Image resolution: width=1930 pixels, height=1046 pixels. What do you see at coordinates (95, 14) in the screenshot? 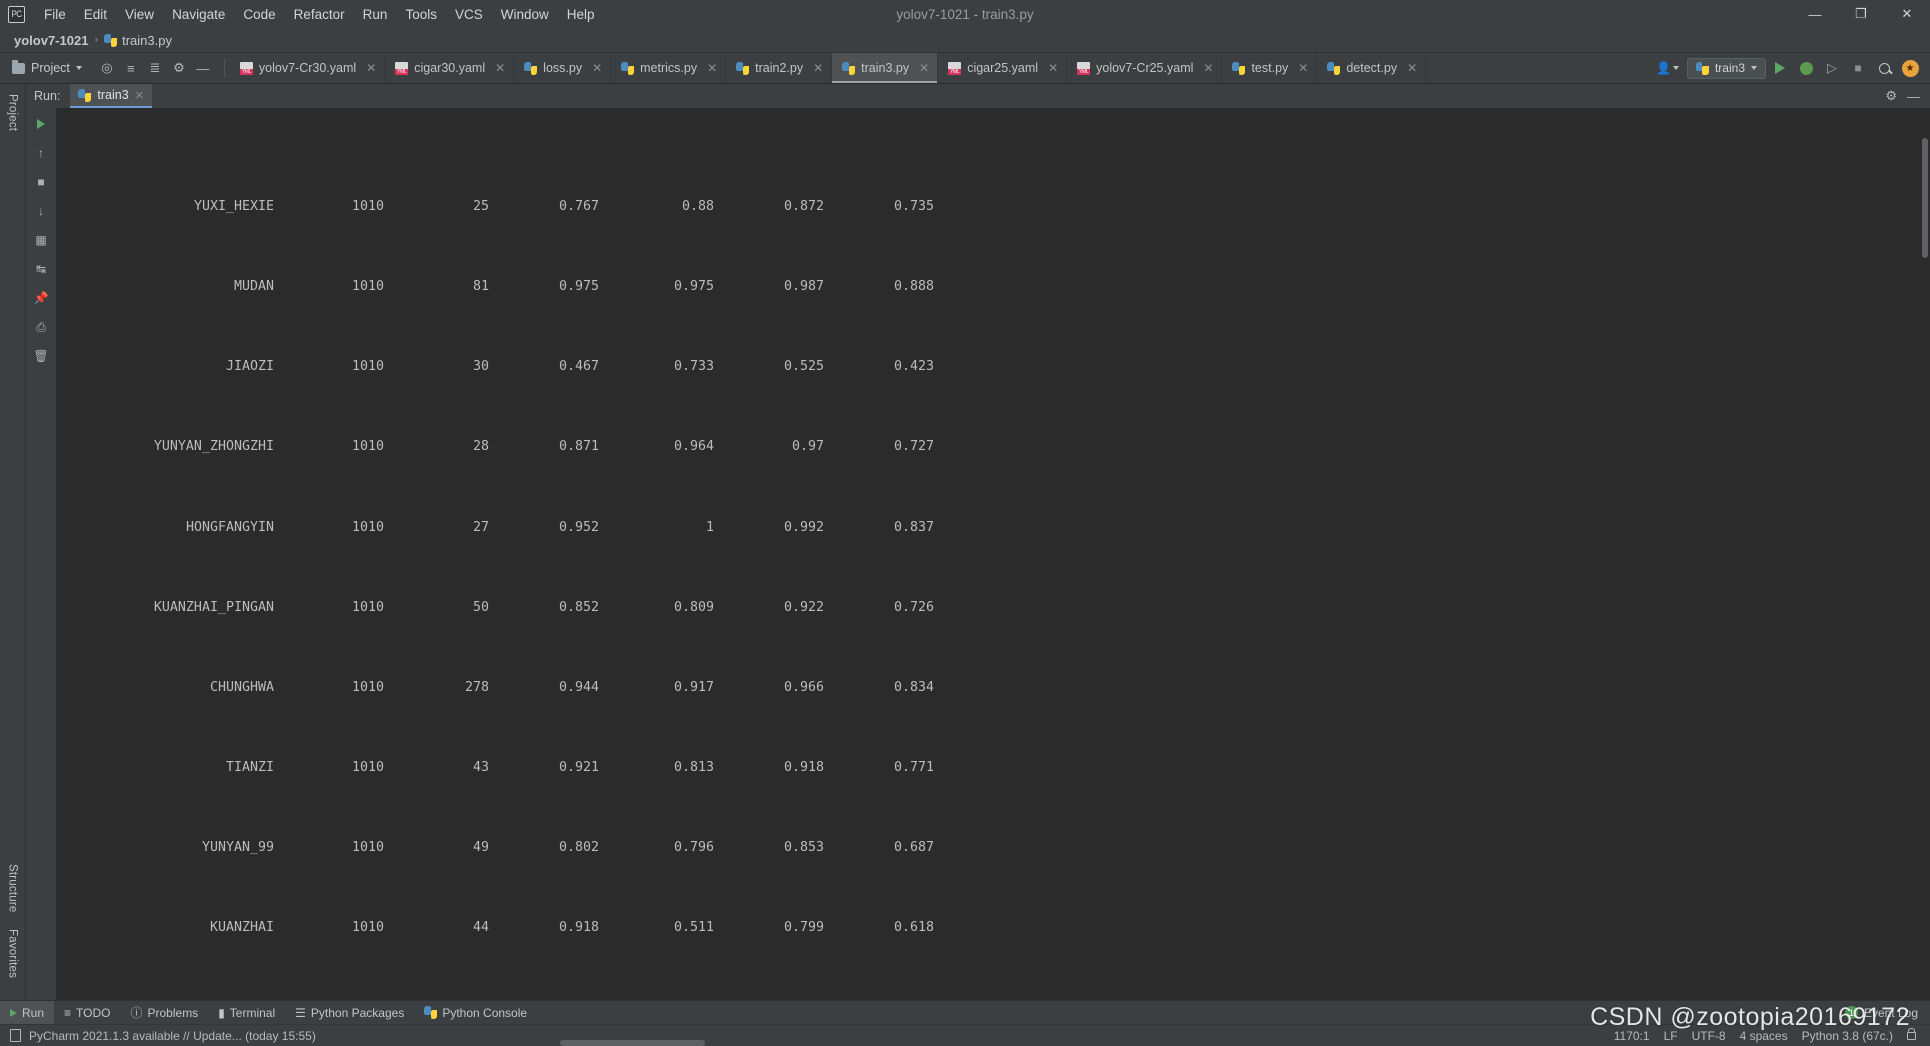
I see `menu-item-edit: Edit` at bounding box center [95, 14].